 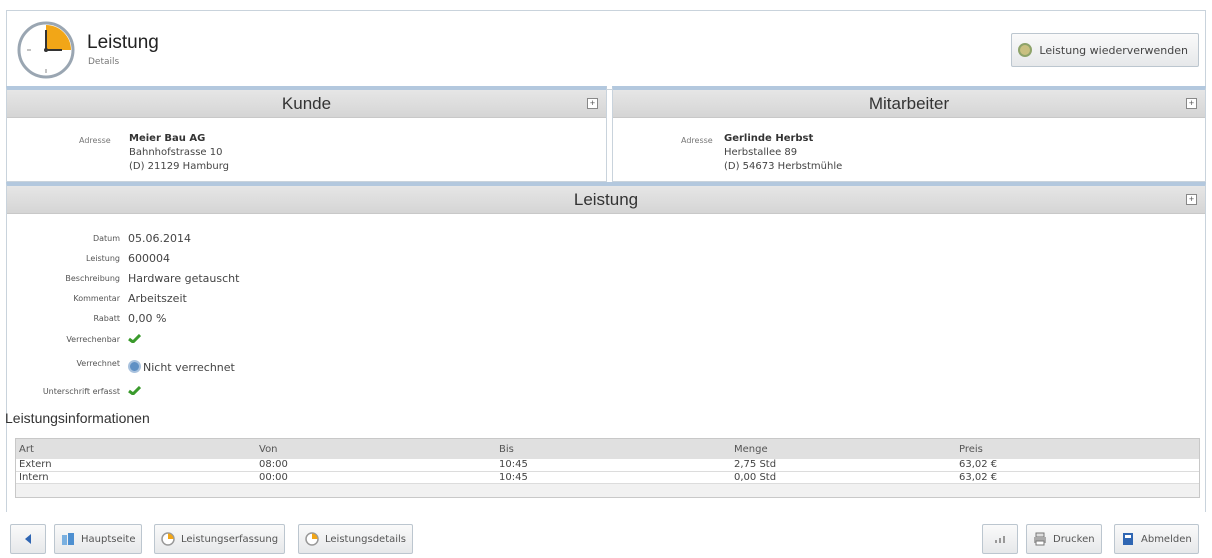 I want to click on field-value: Nicht verrechnet, so click(x=181, y=367).